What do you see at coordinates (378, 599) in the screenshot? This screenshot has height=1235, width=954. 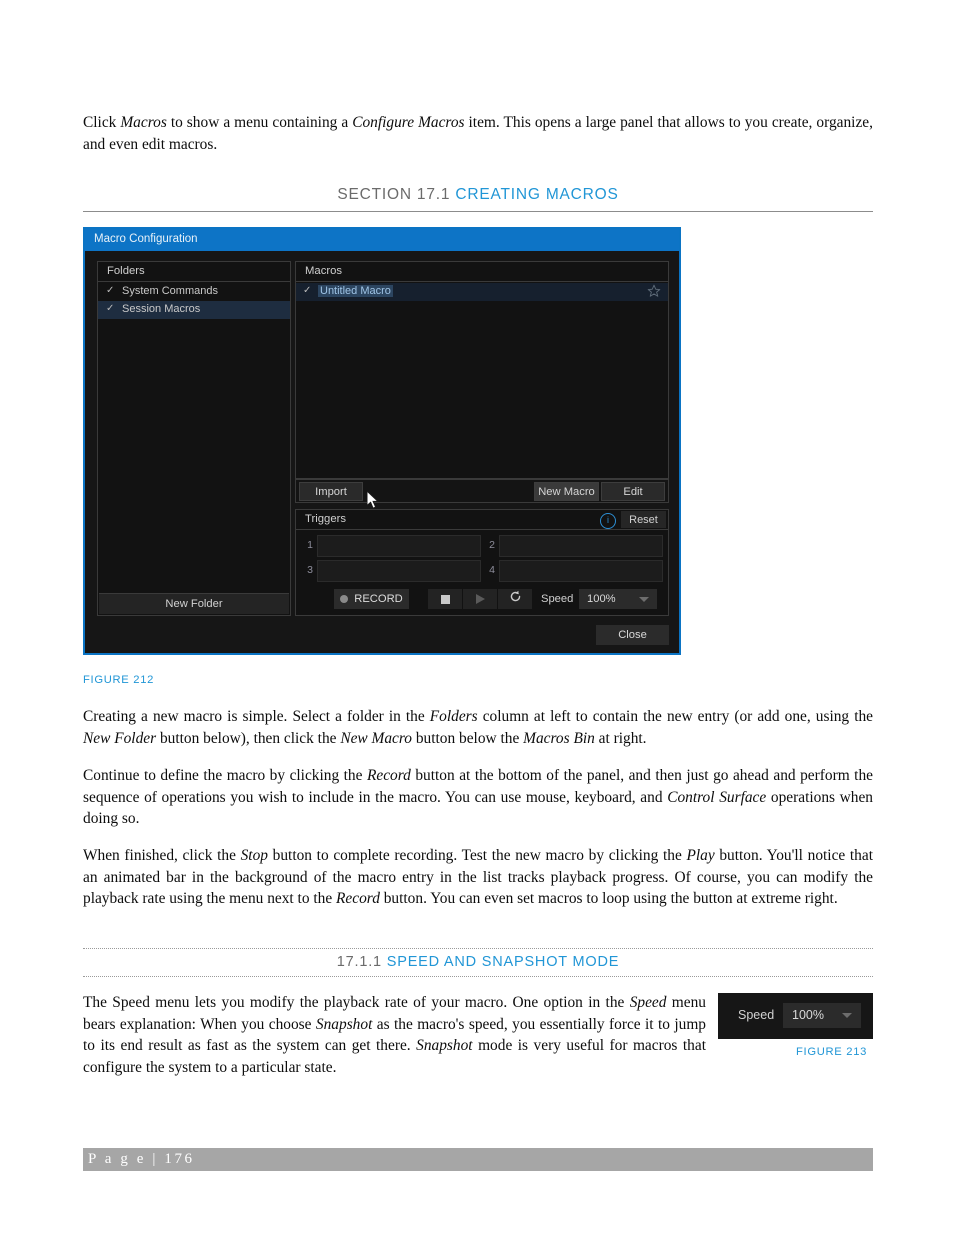 I see `record-button-label: RECORD` at bounding box center [378, 599].